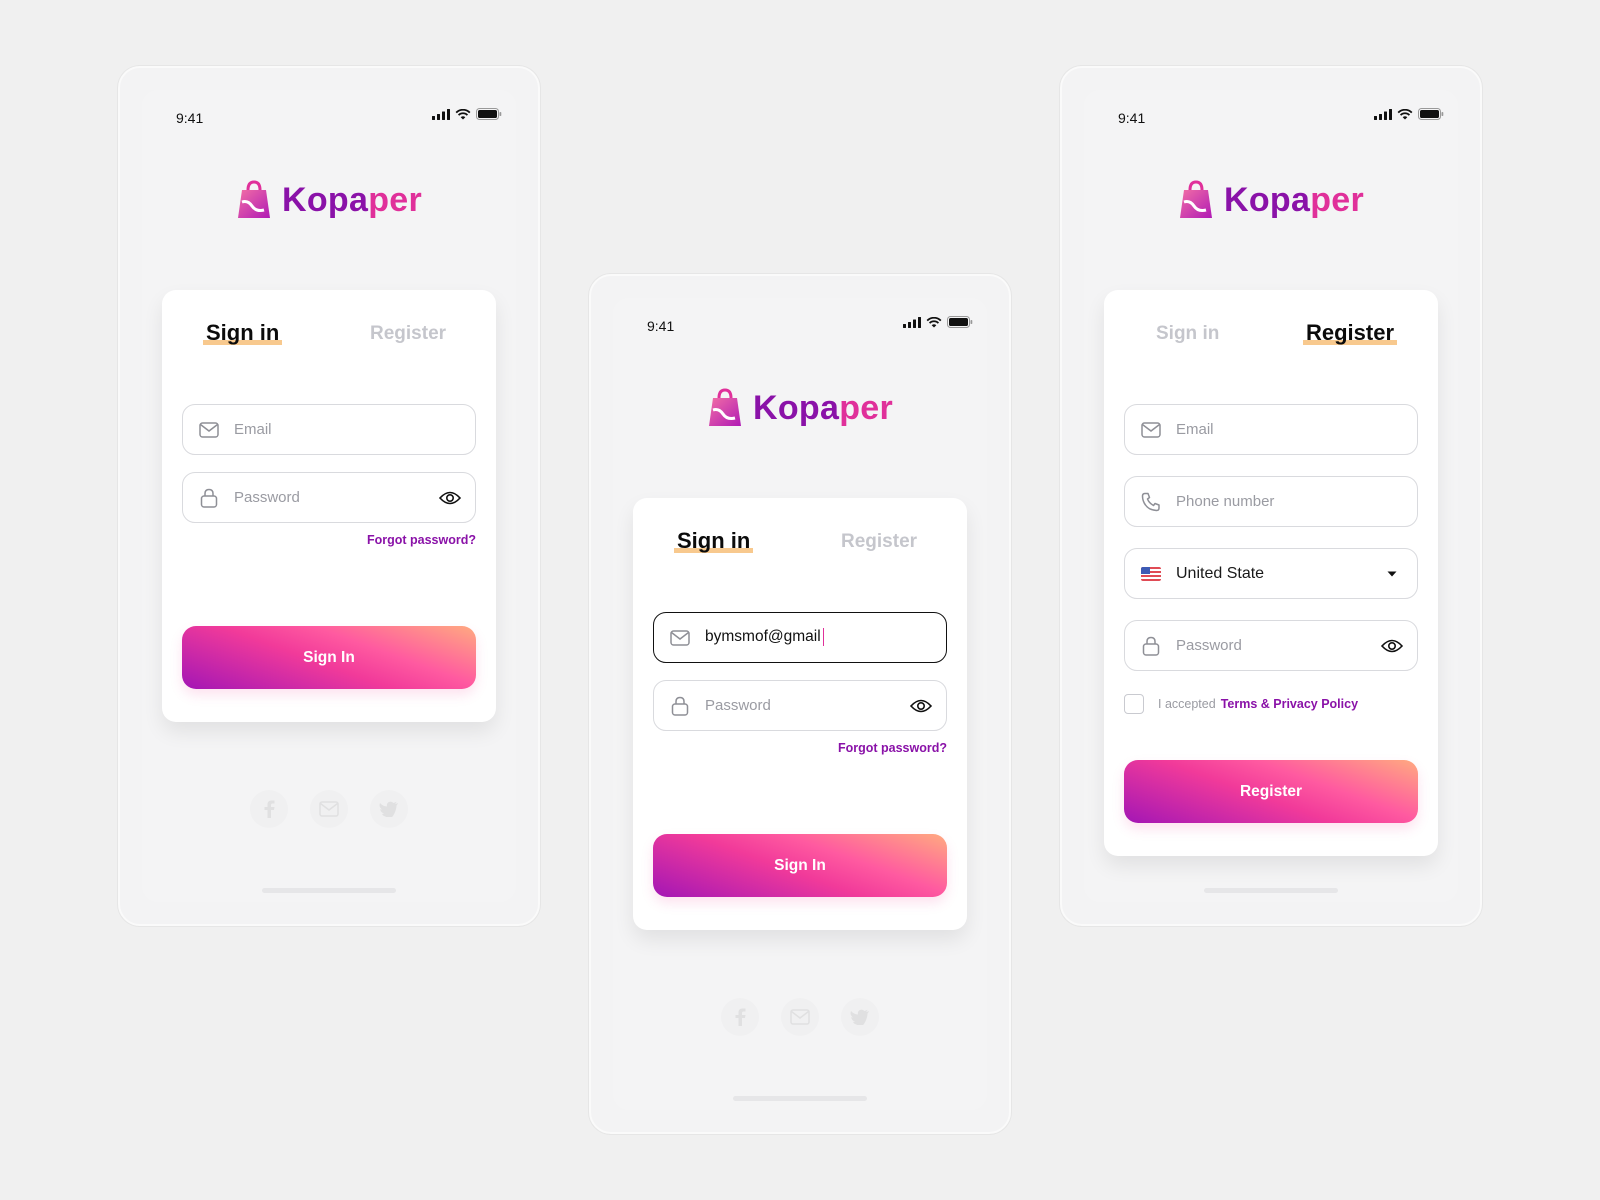 The height and width of the screenshot is (1200, 1600). I want to click on email-field: bymsmof@gmail, so click(800, 637).